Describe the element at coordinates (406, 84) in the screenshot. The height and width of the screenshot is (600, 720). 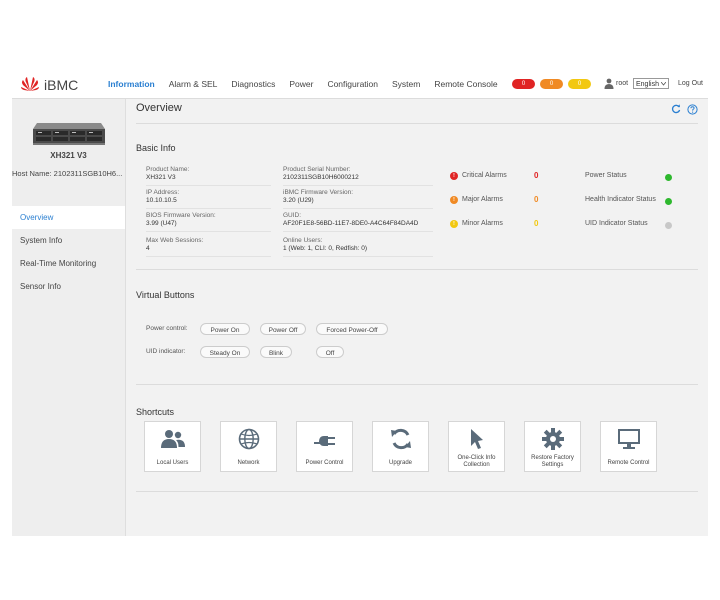
I see `nav-system: System` at that location.